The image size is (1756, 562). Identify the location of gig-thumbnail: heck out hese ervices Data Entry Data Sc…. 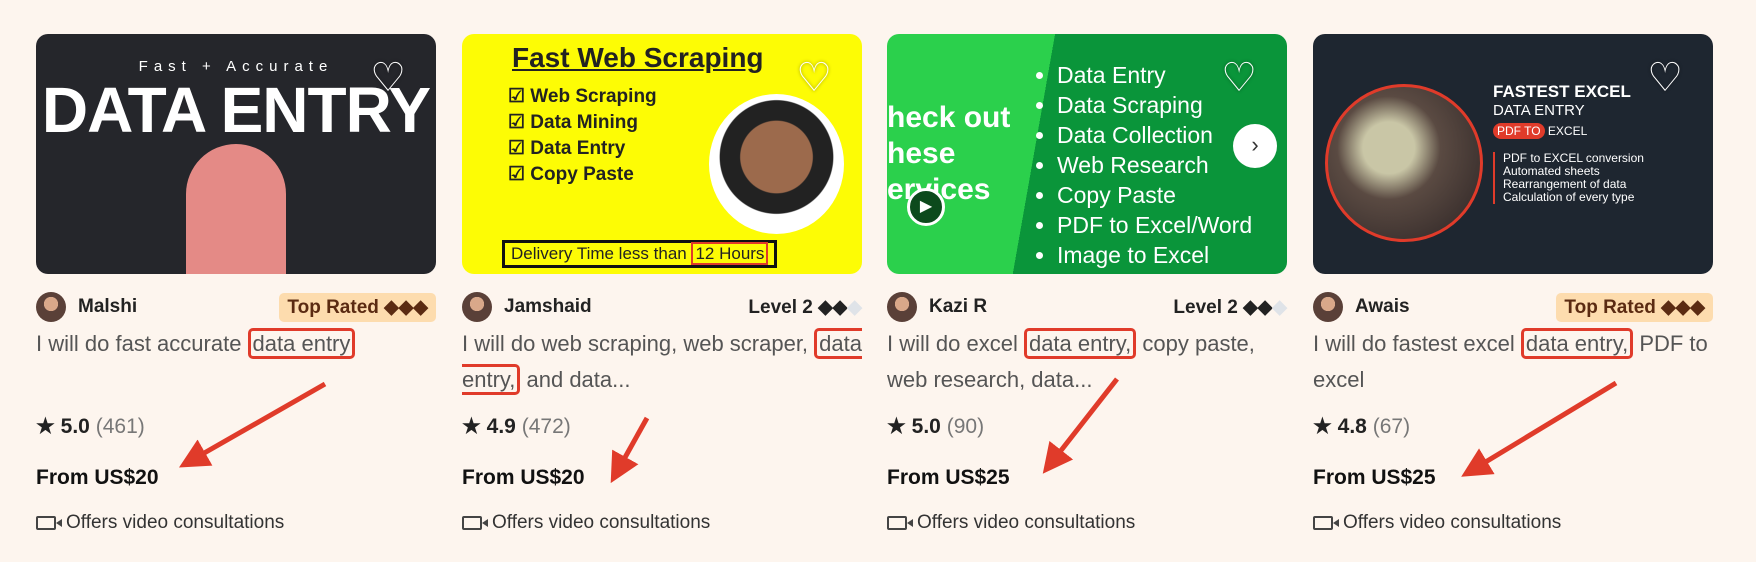
(1087, 154).